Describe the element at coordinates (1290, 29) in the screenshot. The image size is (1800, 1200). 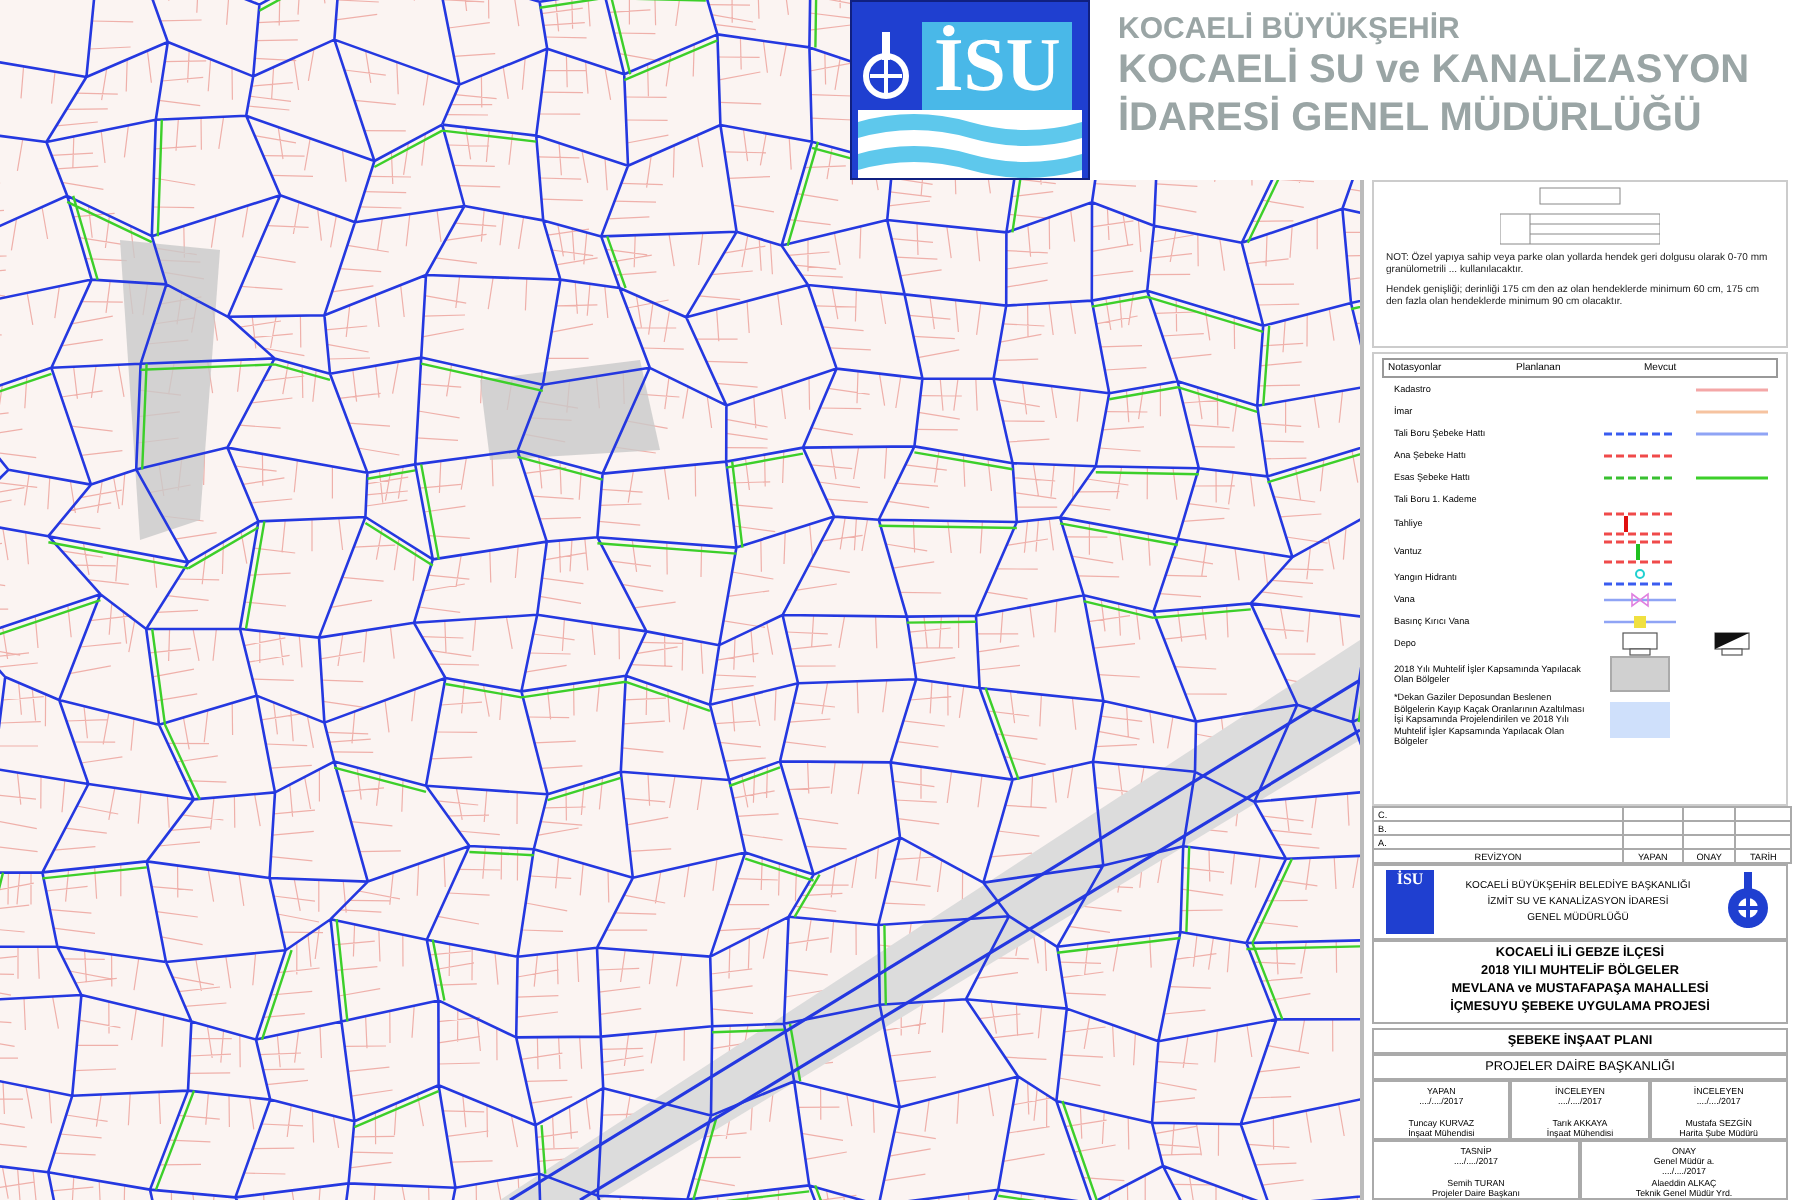
I see `brand-name: KOCAELİ BÜYÜKŞEHİR` at that location.